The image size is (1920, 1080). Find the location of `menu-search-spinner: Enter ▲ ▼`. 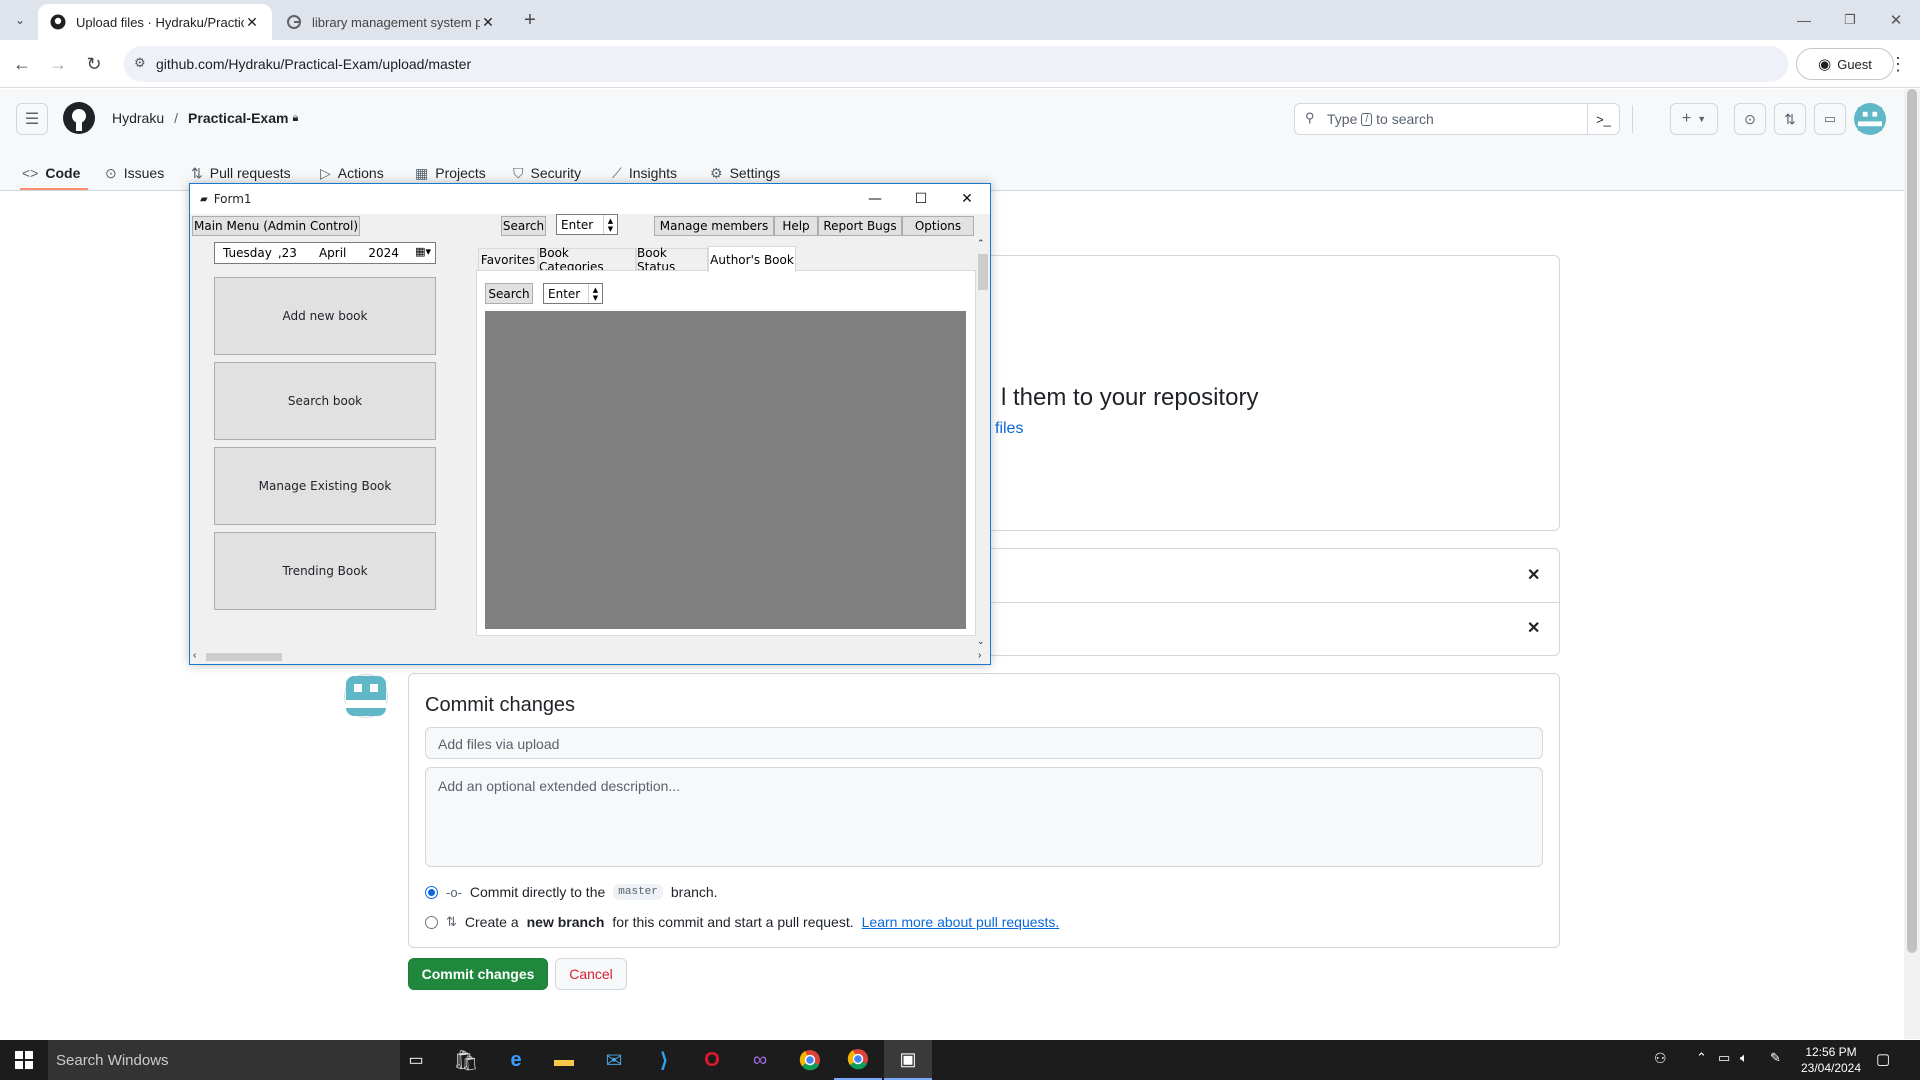

menu-search-spinner: Enter ▲ ▼ is located at coordinates (587, 224).